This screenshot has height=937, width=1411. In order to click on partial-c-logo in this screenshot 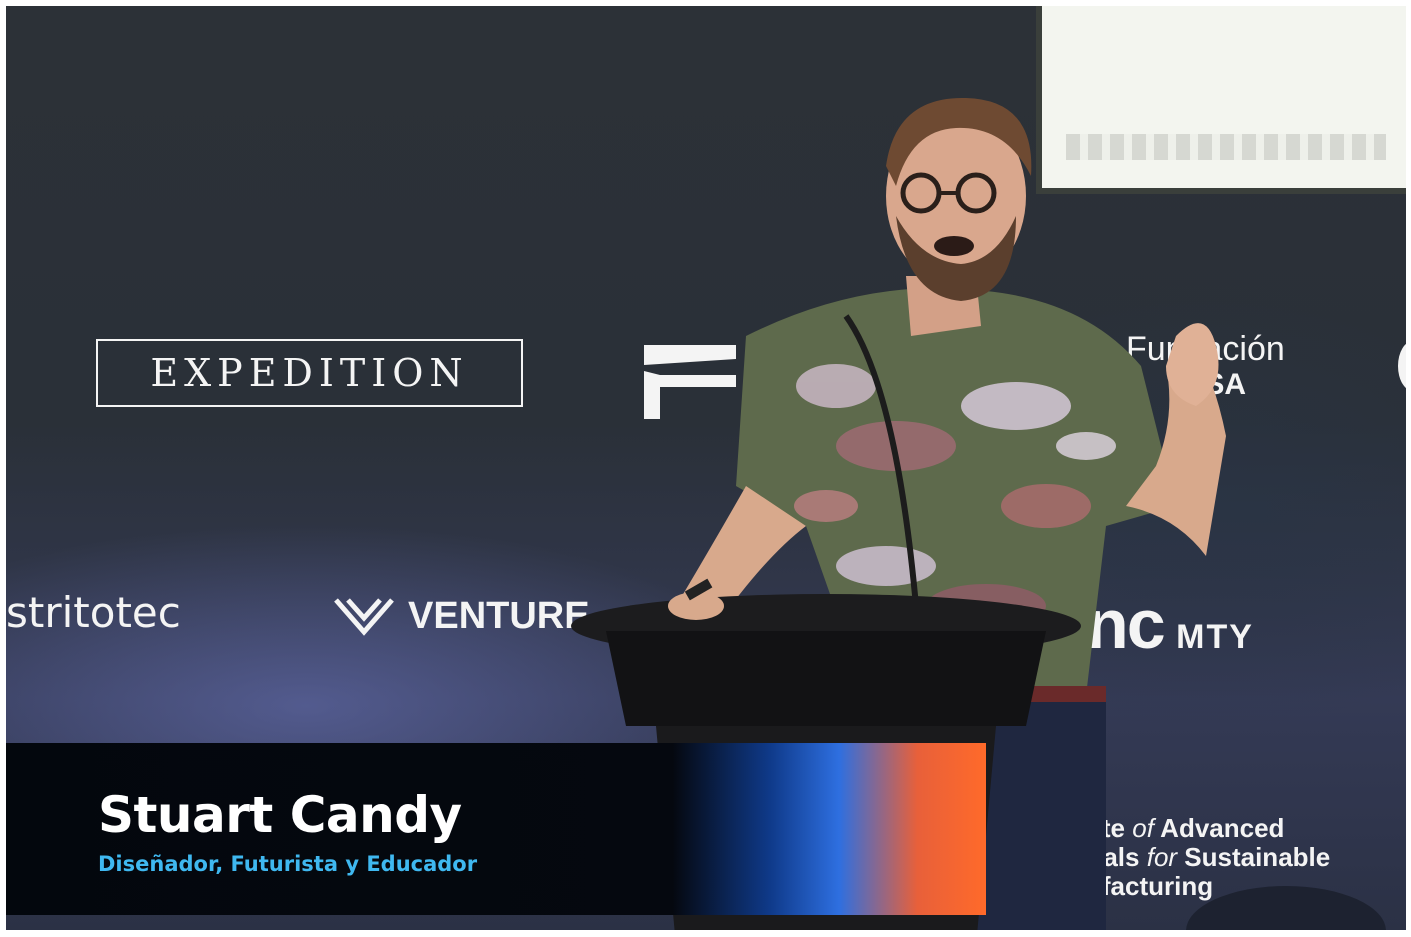, I will do `click(1402, 366)`.